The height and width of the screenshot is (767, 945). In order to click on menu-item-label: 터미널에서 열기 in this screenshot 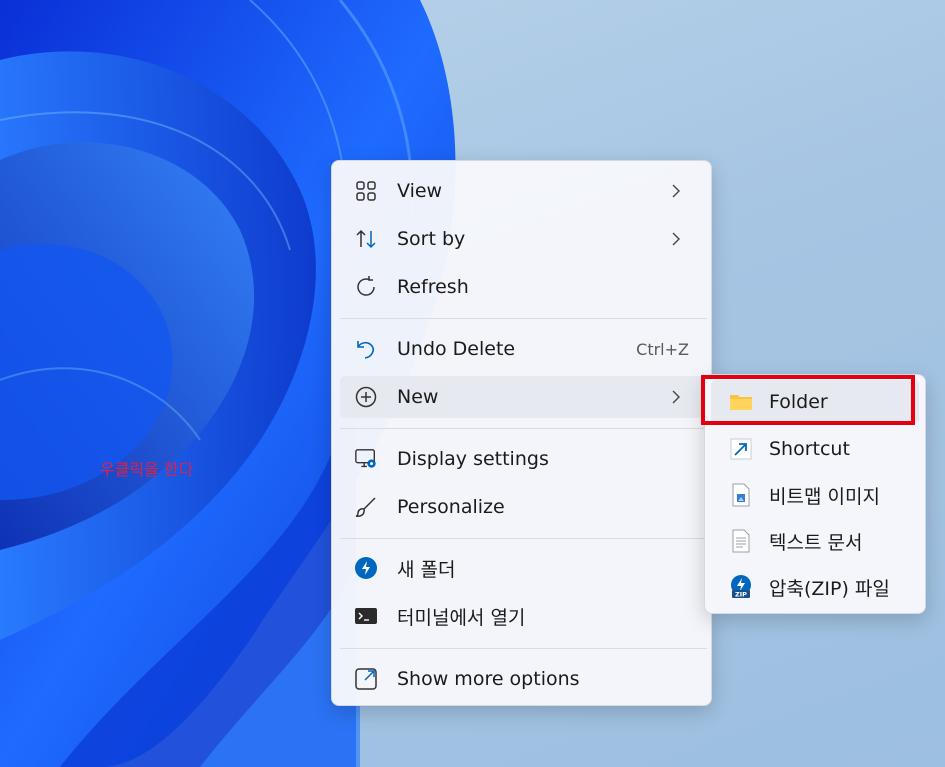, I will do `click(461, 617)`.